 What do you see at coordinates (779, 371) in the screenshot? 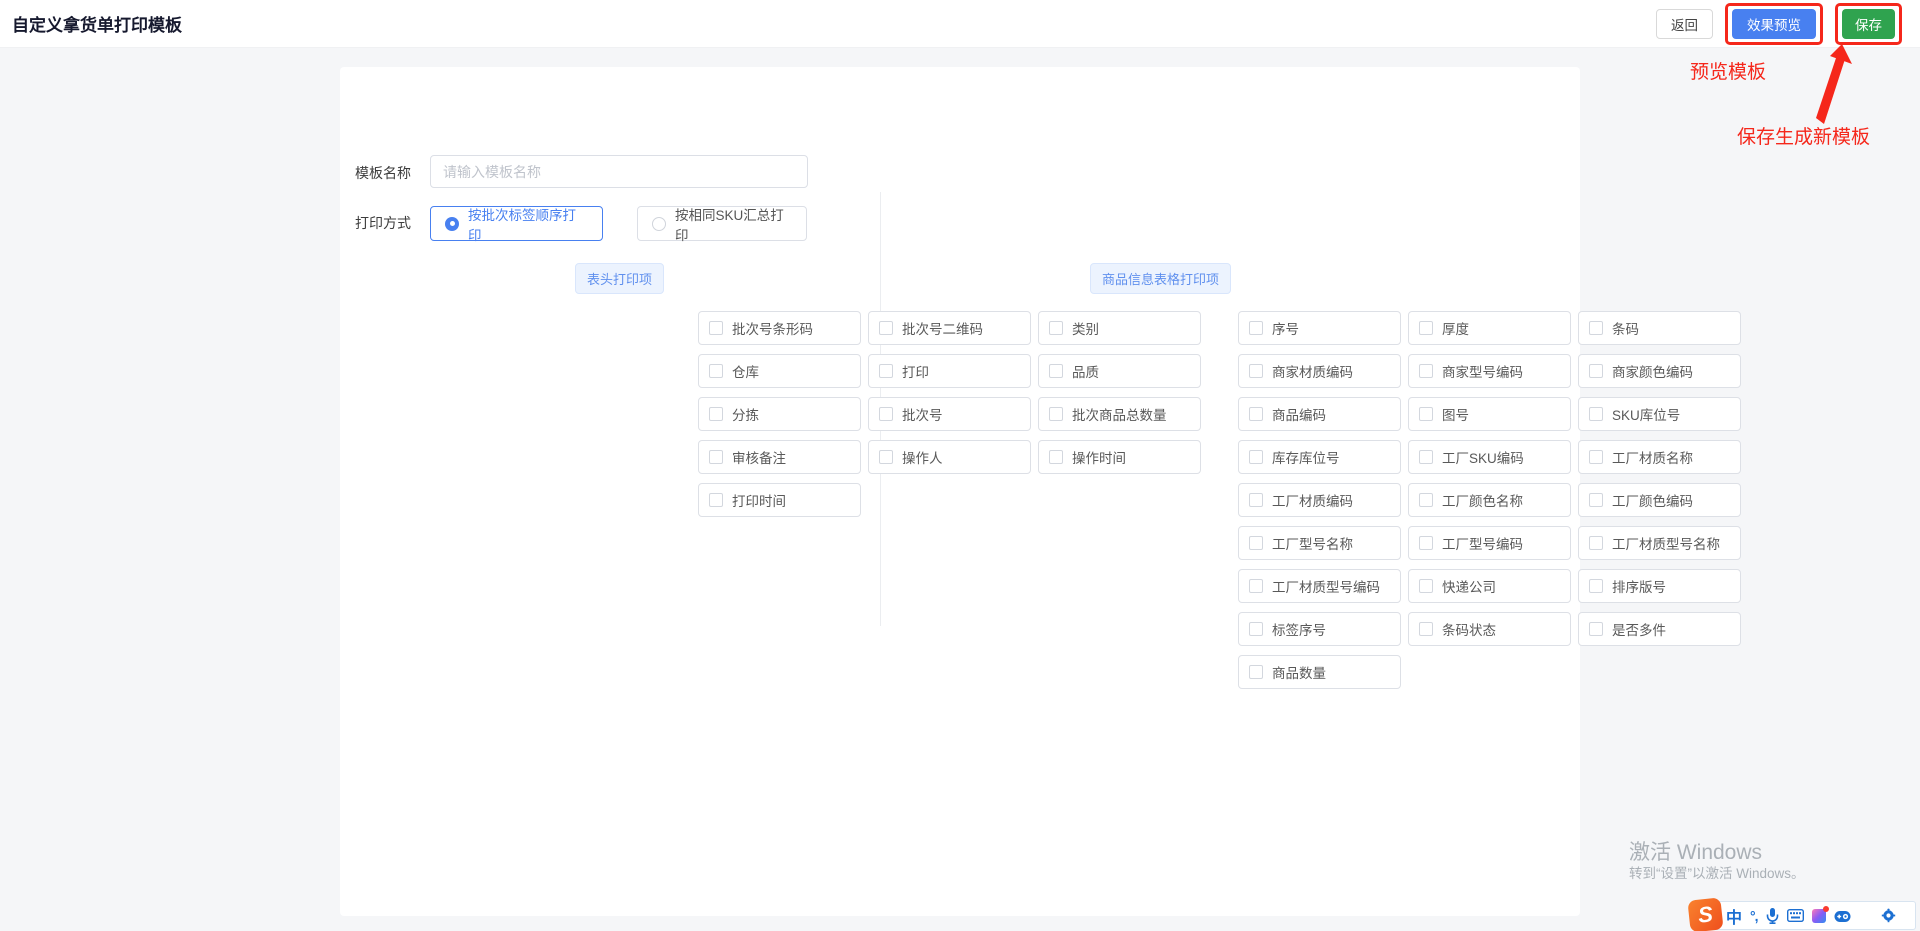
I see `print-item-checkbox: 仓库` at bounding box center [779, 371].